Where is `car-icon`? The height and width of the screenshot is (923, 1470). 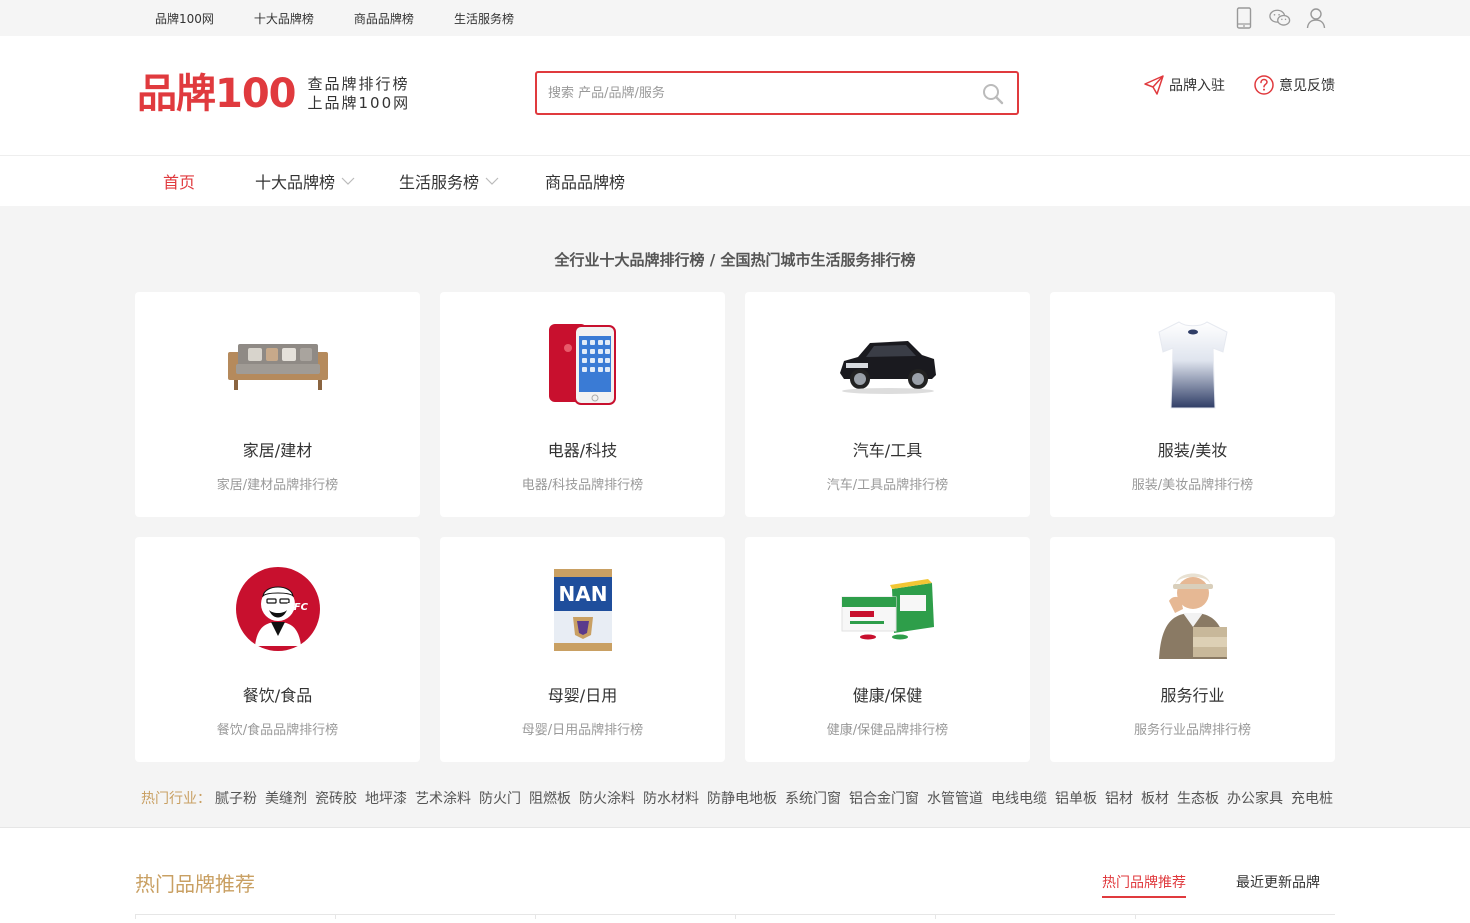
car-icon is located at coordinates (887, 357).